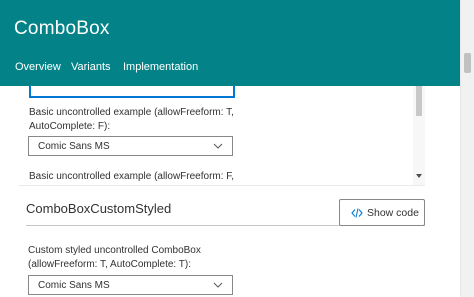 Image resolution: width=474 pixels, height=297 pixels. What do you see at coordinates (393, 213) in the screenshot?
I see `show-code-label: Show code` at bounding box center [393, 213].